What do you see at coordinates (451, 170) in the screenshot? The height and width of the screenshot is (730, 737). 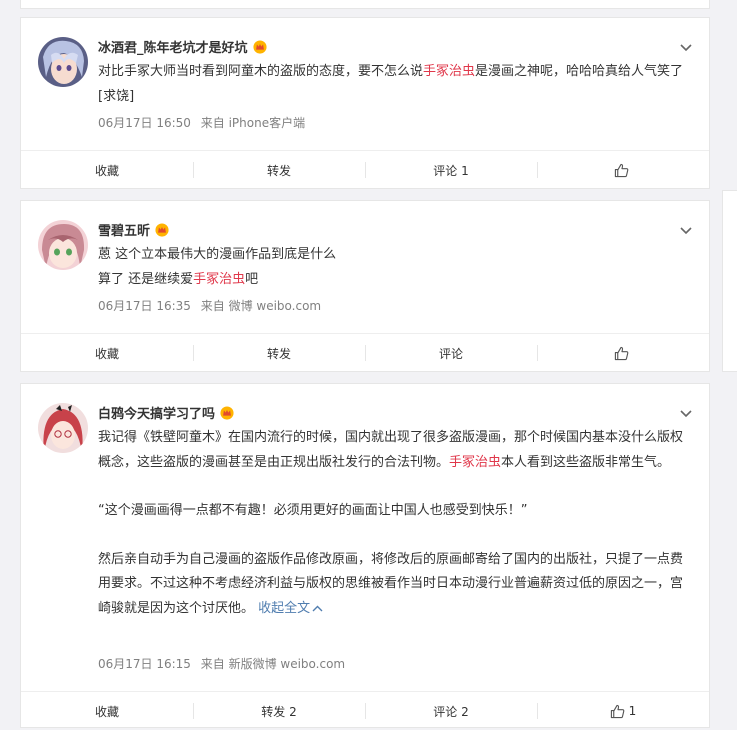 I see `comment-button: 评论 1` at bounding box center [451, 170].